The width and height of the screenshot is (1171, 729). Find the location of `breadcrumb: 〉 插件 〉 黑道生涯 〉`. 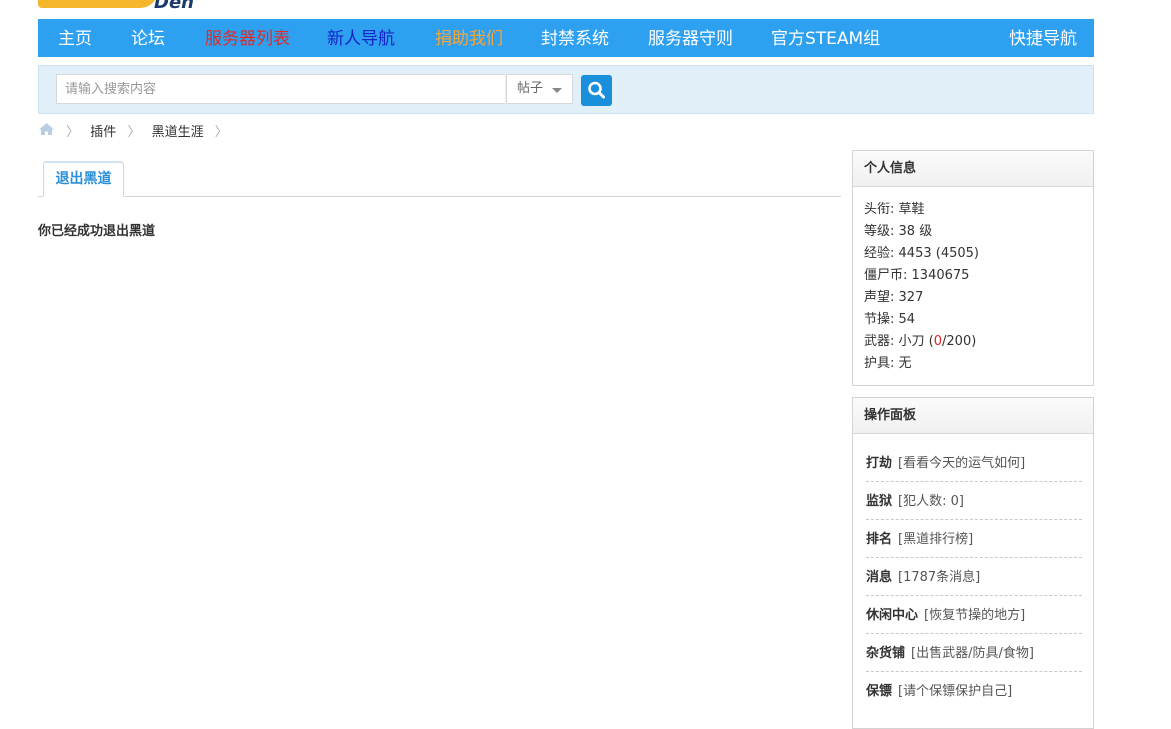

breadcrumb: 〉 插件 〉 黑道生涯 〉 is located at coordinates (136, 132).